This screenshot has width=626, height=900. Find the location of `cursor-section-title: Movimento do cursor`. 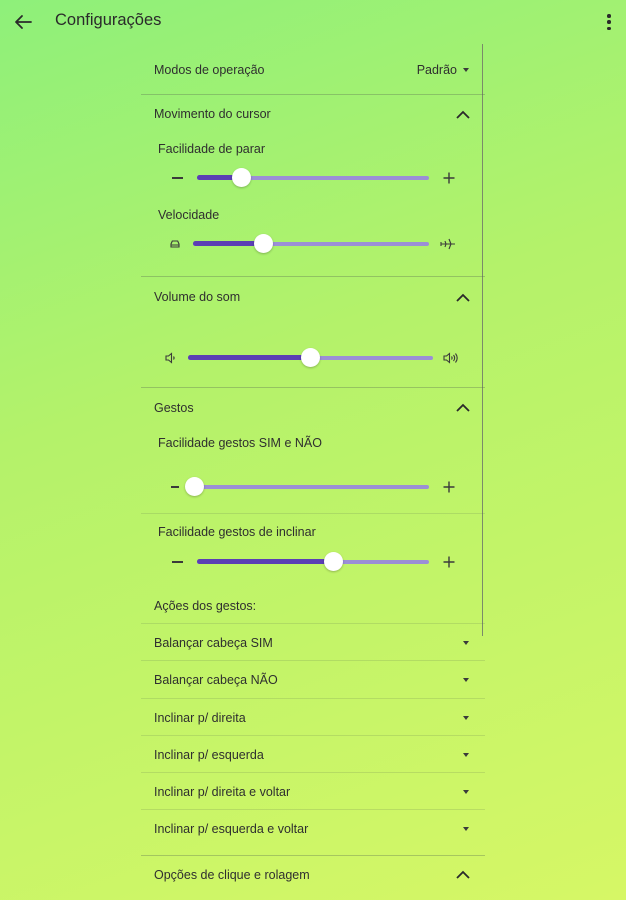

cursor-section-title: Movimento do cursor is located at coordinates (212, 114).